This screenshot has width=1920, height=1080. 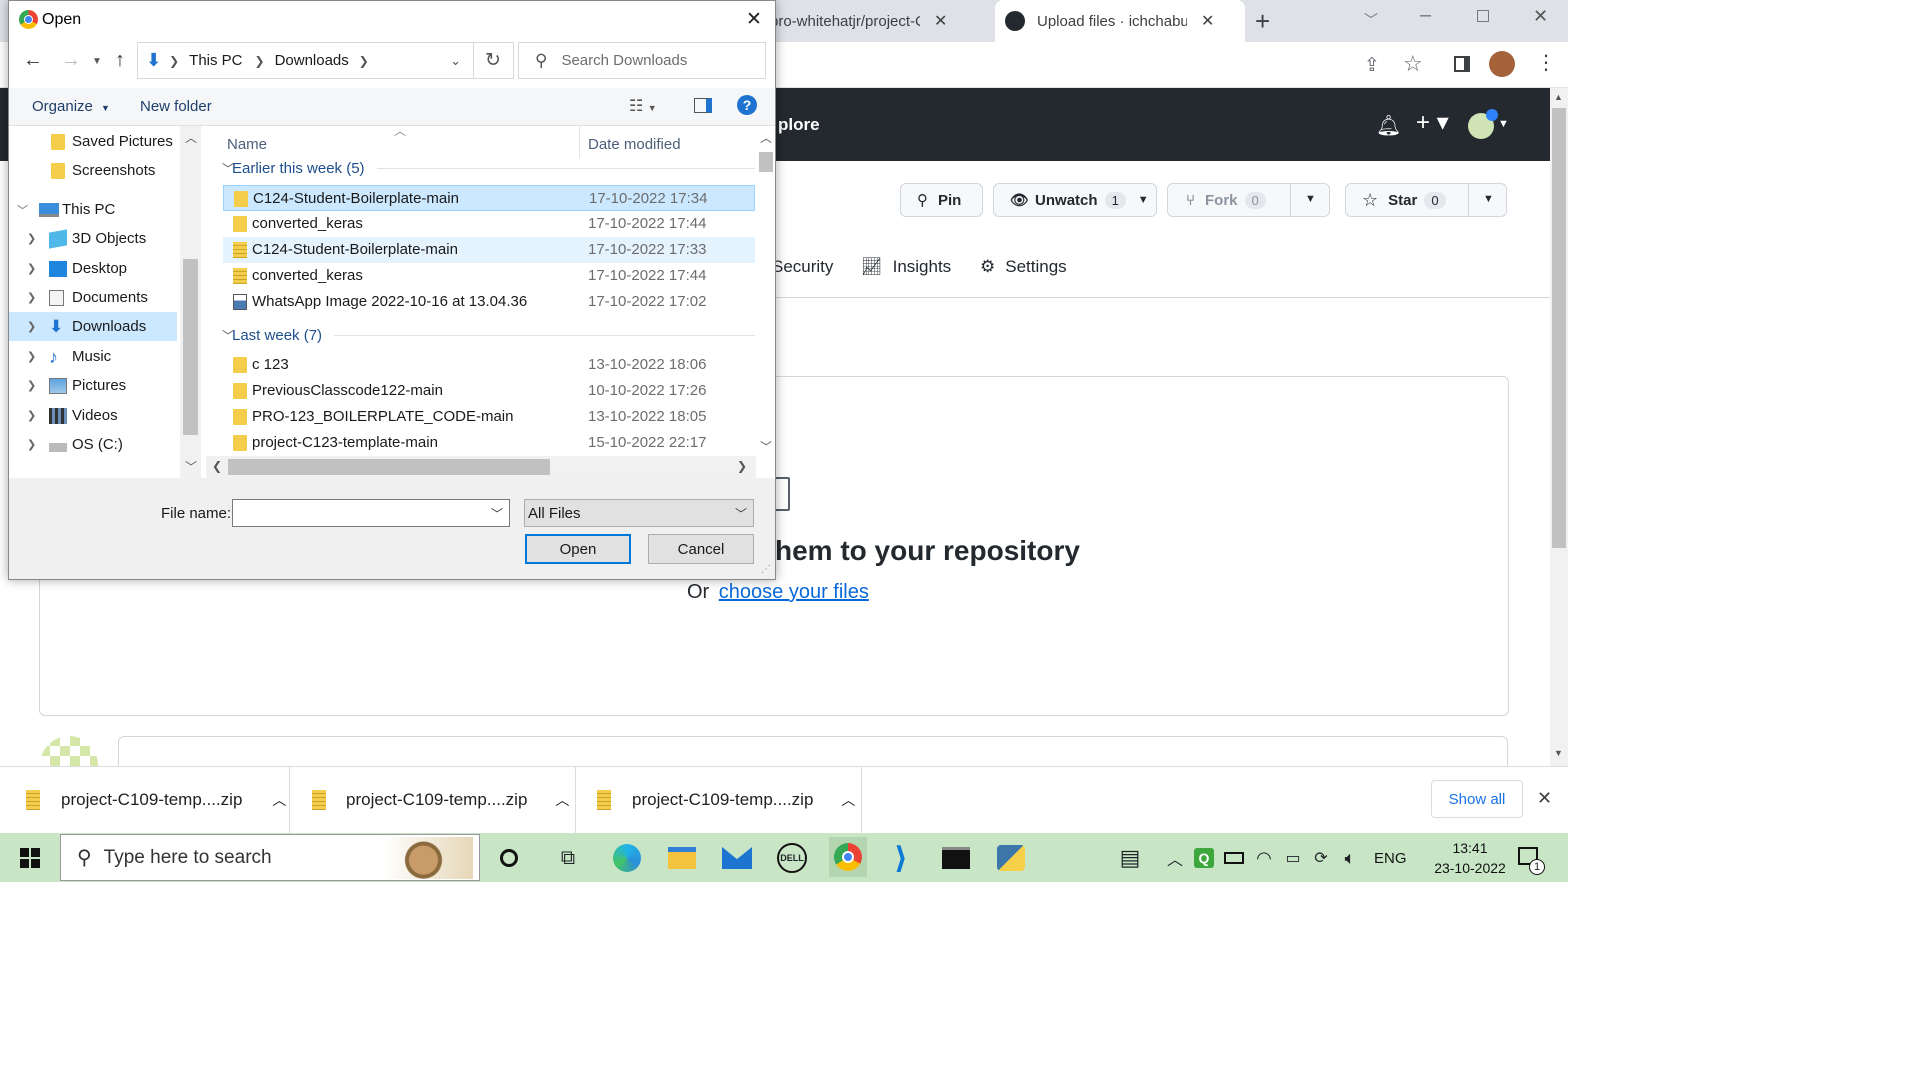 I want to click on volume-icon: 🔈︎, so click(x=1350, y=858).